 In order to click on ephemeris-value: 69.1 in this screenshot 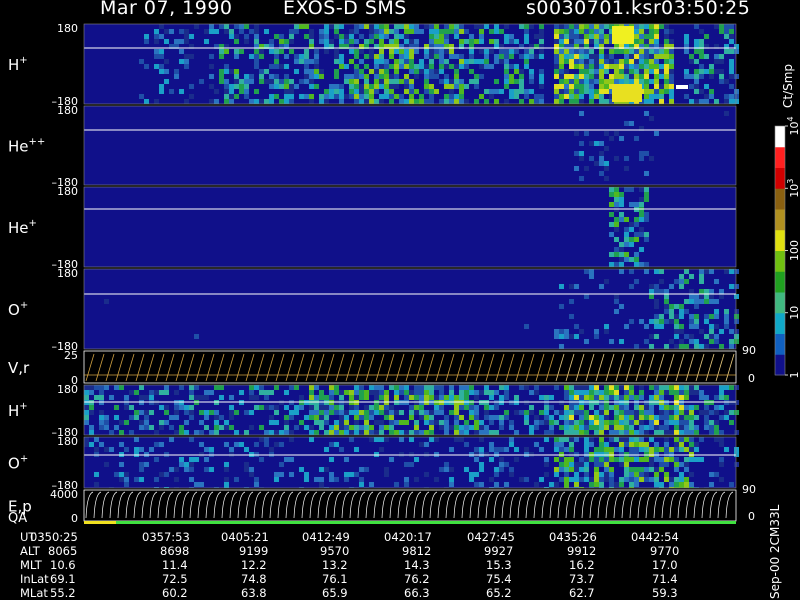, I will do `click(63, 579)`.